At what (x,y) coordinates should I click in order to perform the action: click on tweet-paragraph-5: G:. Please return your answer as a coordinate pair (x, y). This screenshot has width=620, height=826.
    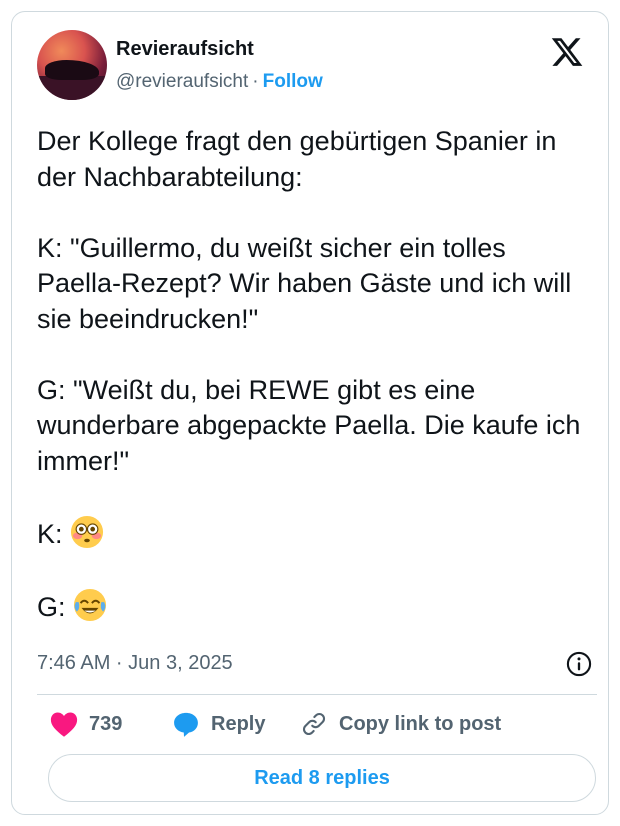
    Looking at the image, I should click on (72, 605).